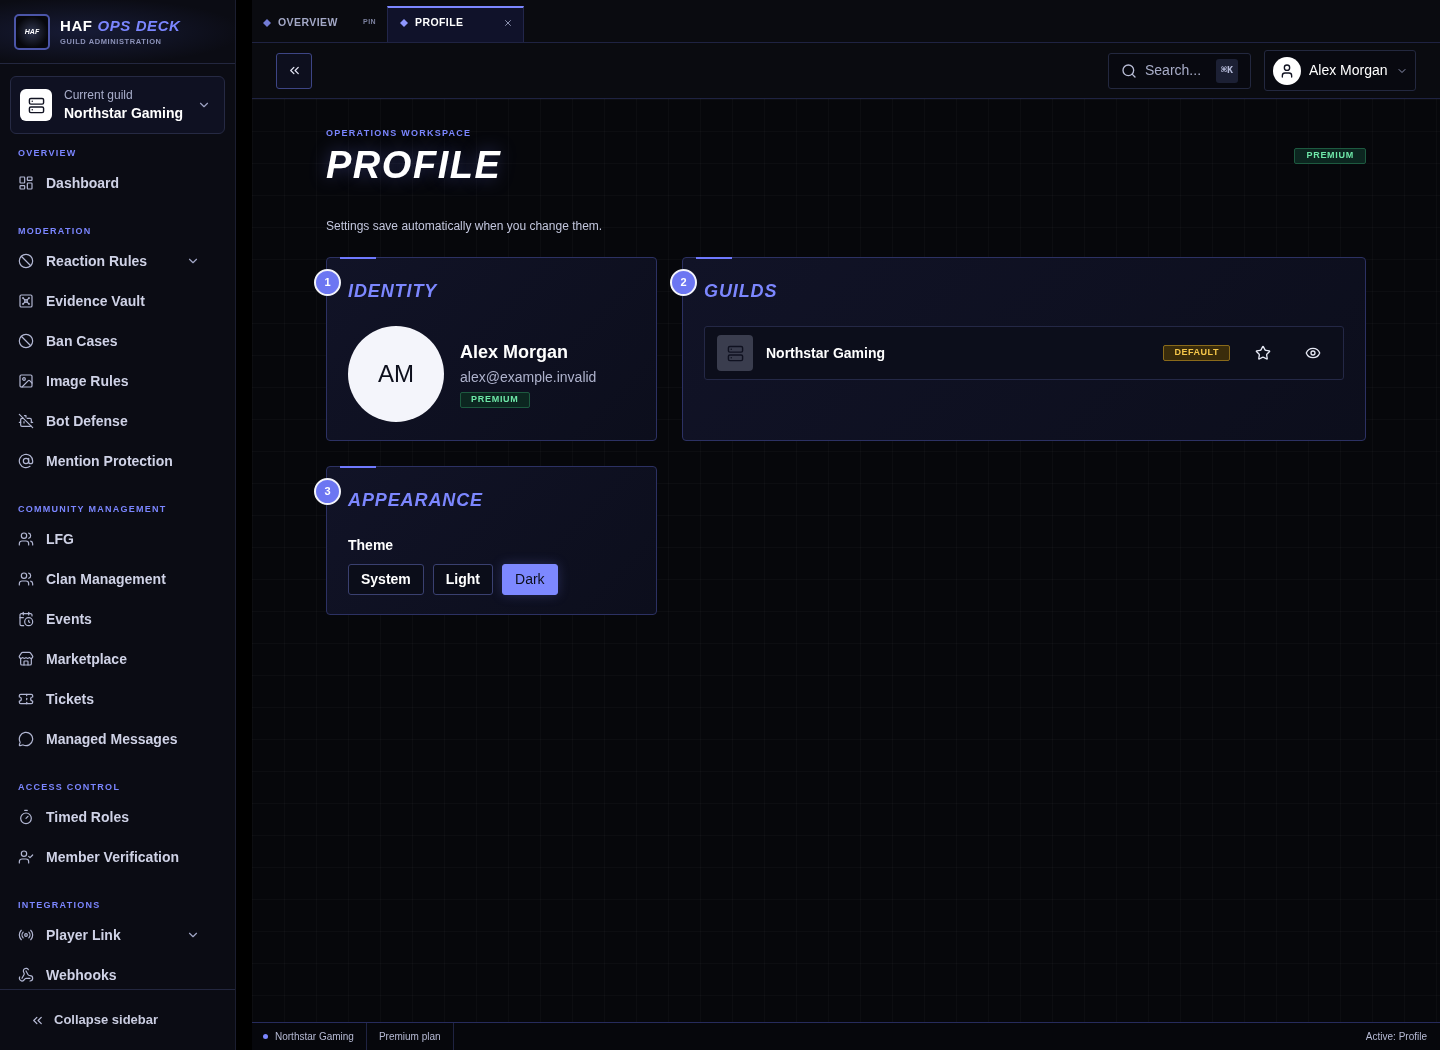 Image resolution: width=1440 pixels, height=1050 pixels. Describe the element at coordinates (1024, 353) in the screenshot. I see `guild-row: Northstar Gaming DEFAULT` at that location.